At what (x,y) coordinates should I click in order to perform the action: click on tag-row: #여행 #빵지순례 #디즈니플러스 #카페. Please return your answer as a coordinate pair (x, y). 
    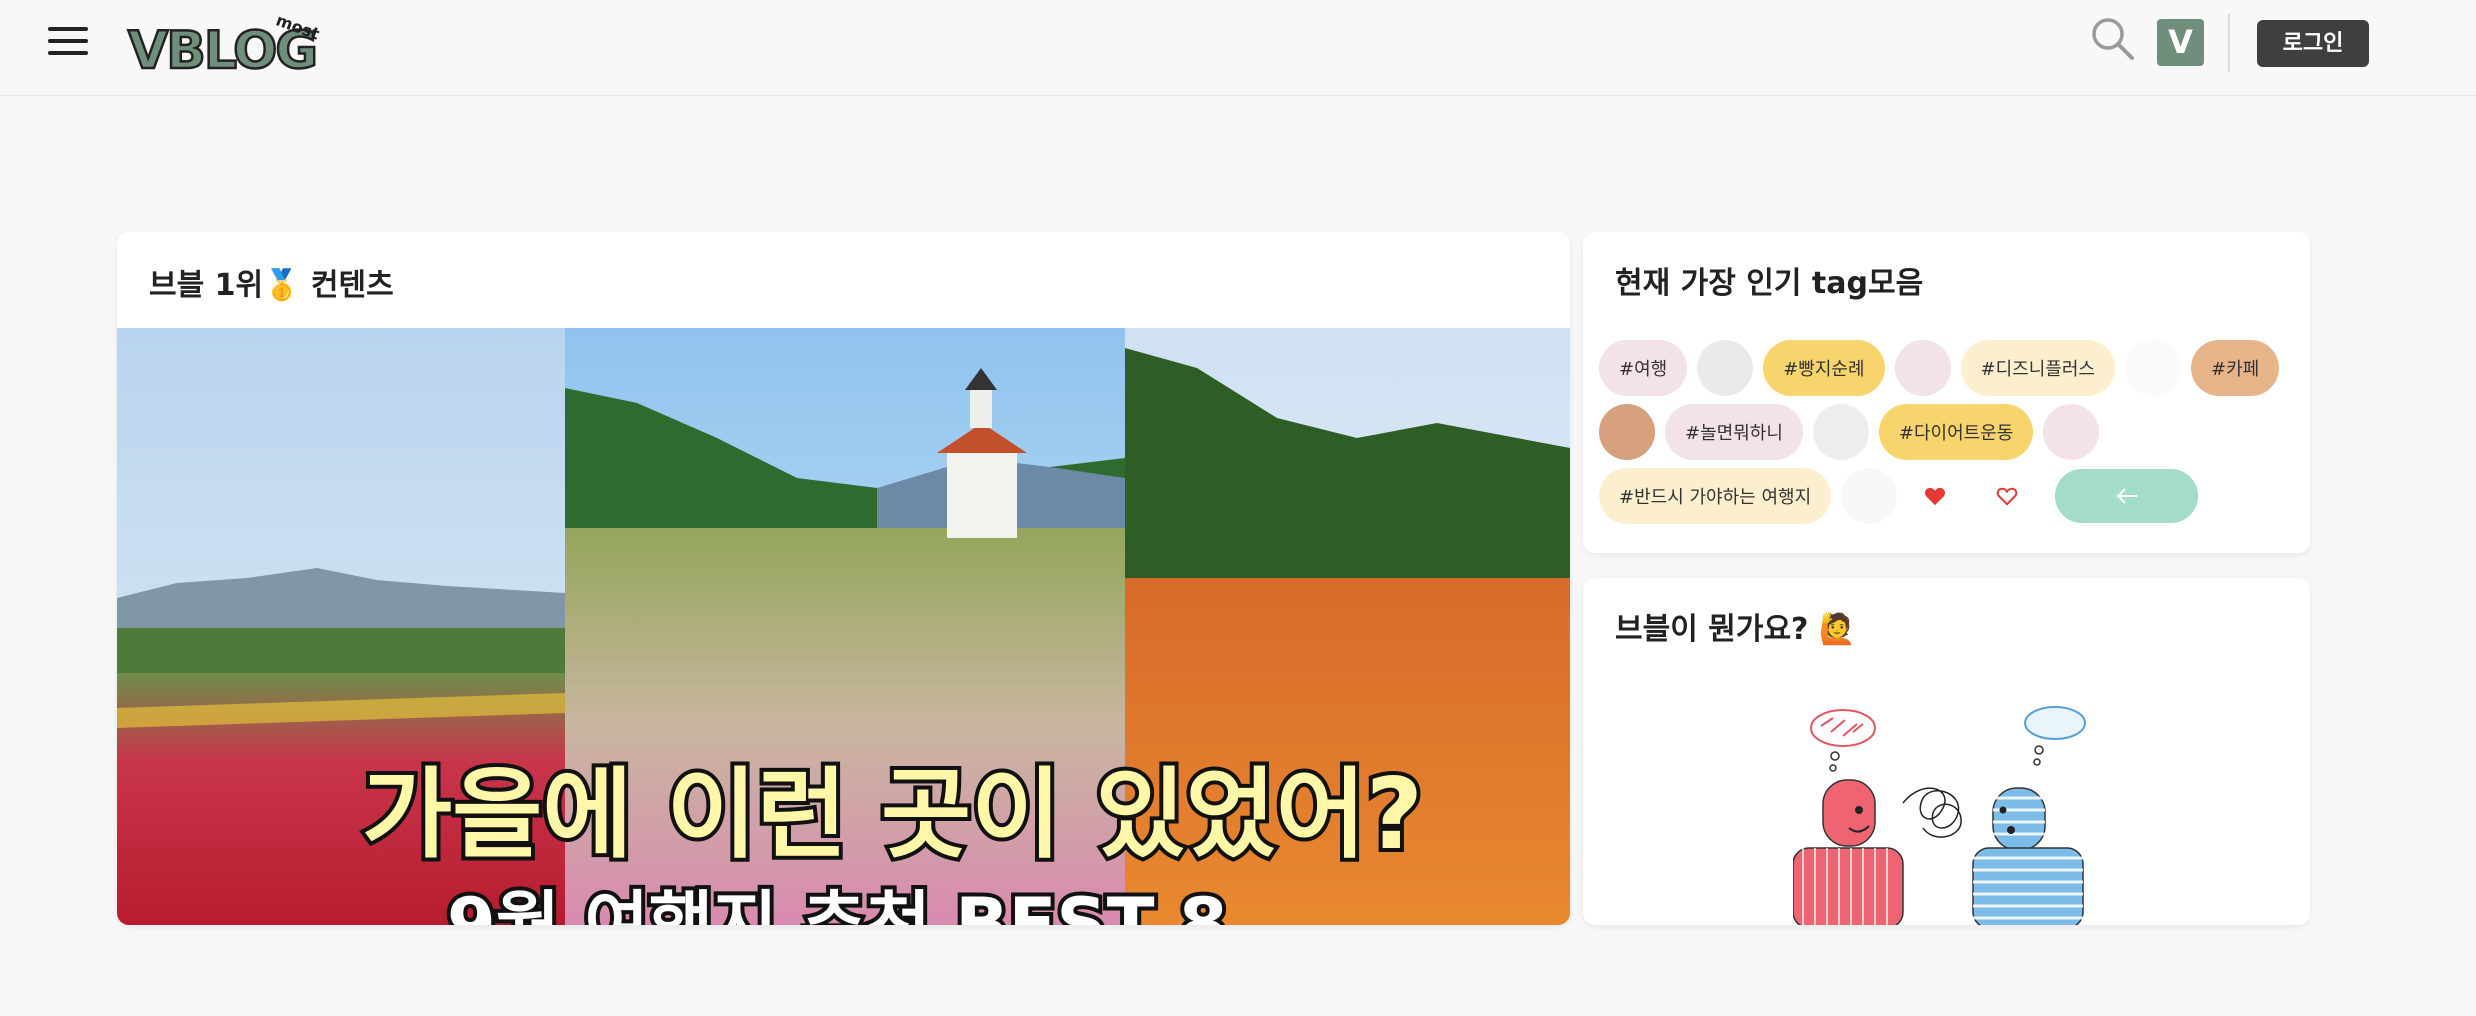
    Looking at the image, I should click on (1949, 368).